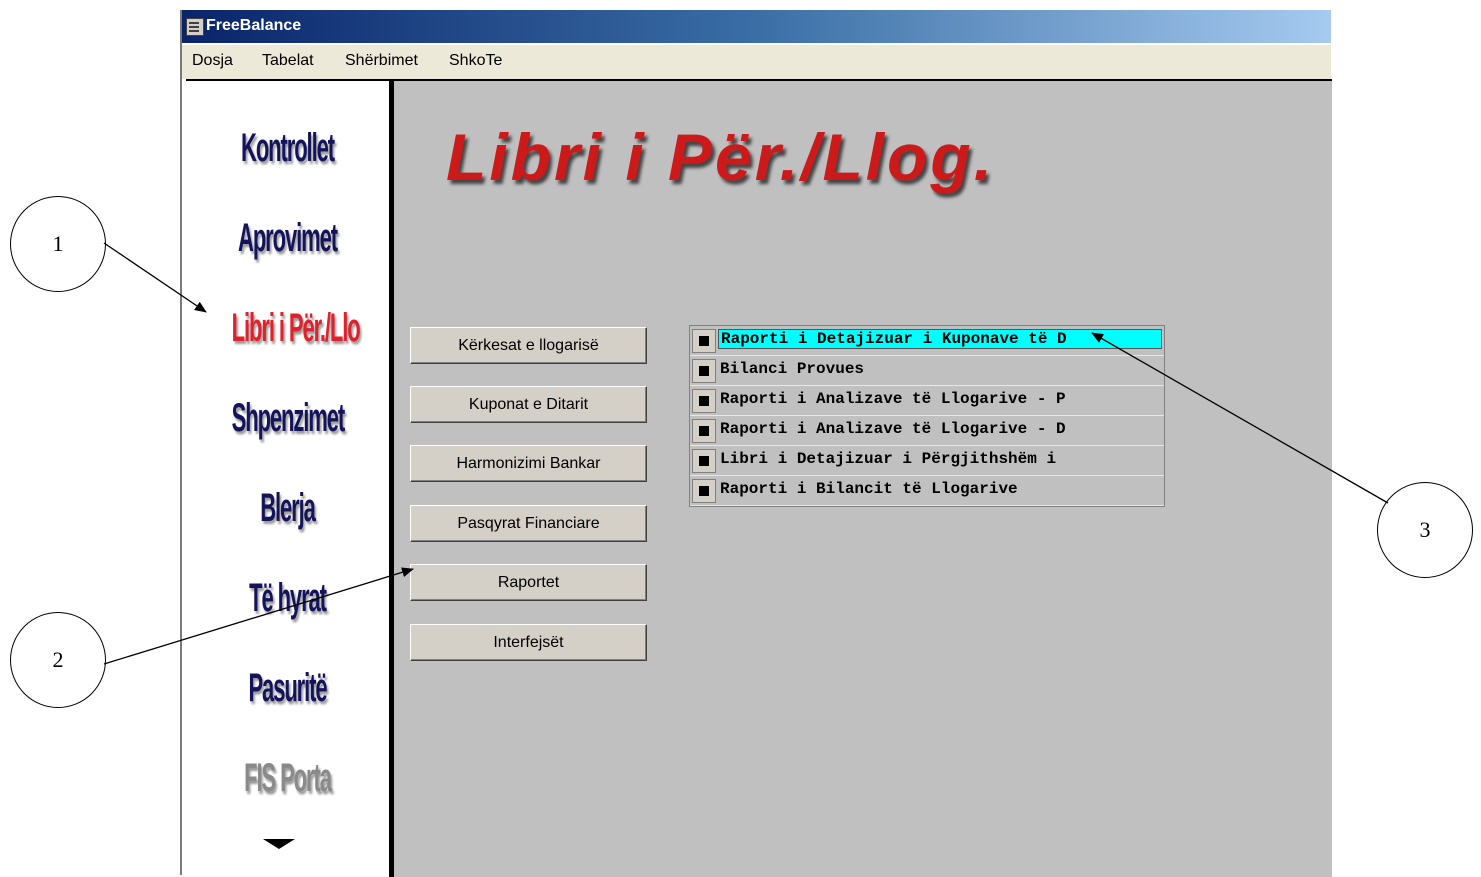 The height and width of the screenshot is (877, 1481). What do you see at coordinates (528, 642) in the screenshot?
I see `interfejset-button: Interfejsët` at bounding box center [528, 642].